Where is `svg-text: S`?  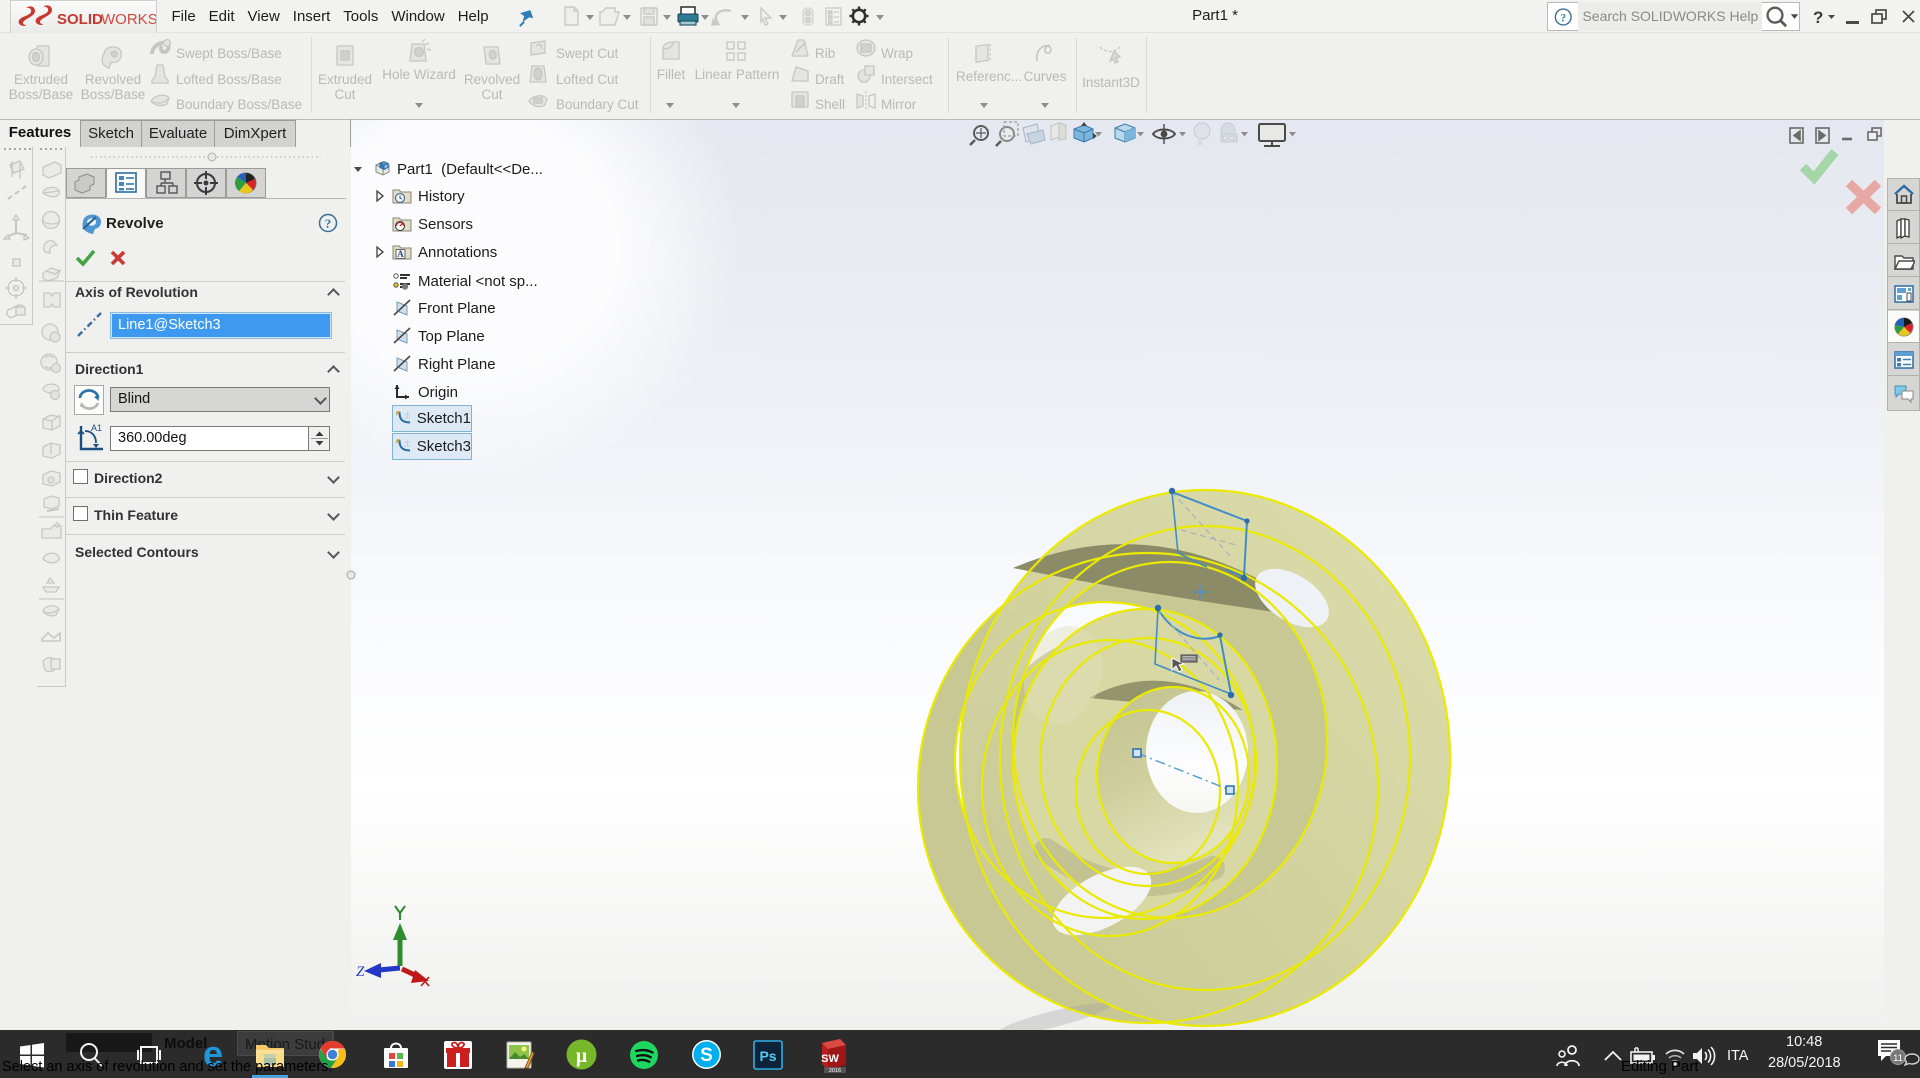 svg-text: S is located at coordinates (706, 1055).